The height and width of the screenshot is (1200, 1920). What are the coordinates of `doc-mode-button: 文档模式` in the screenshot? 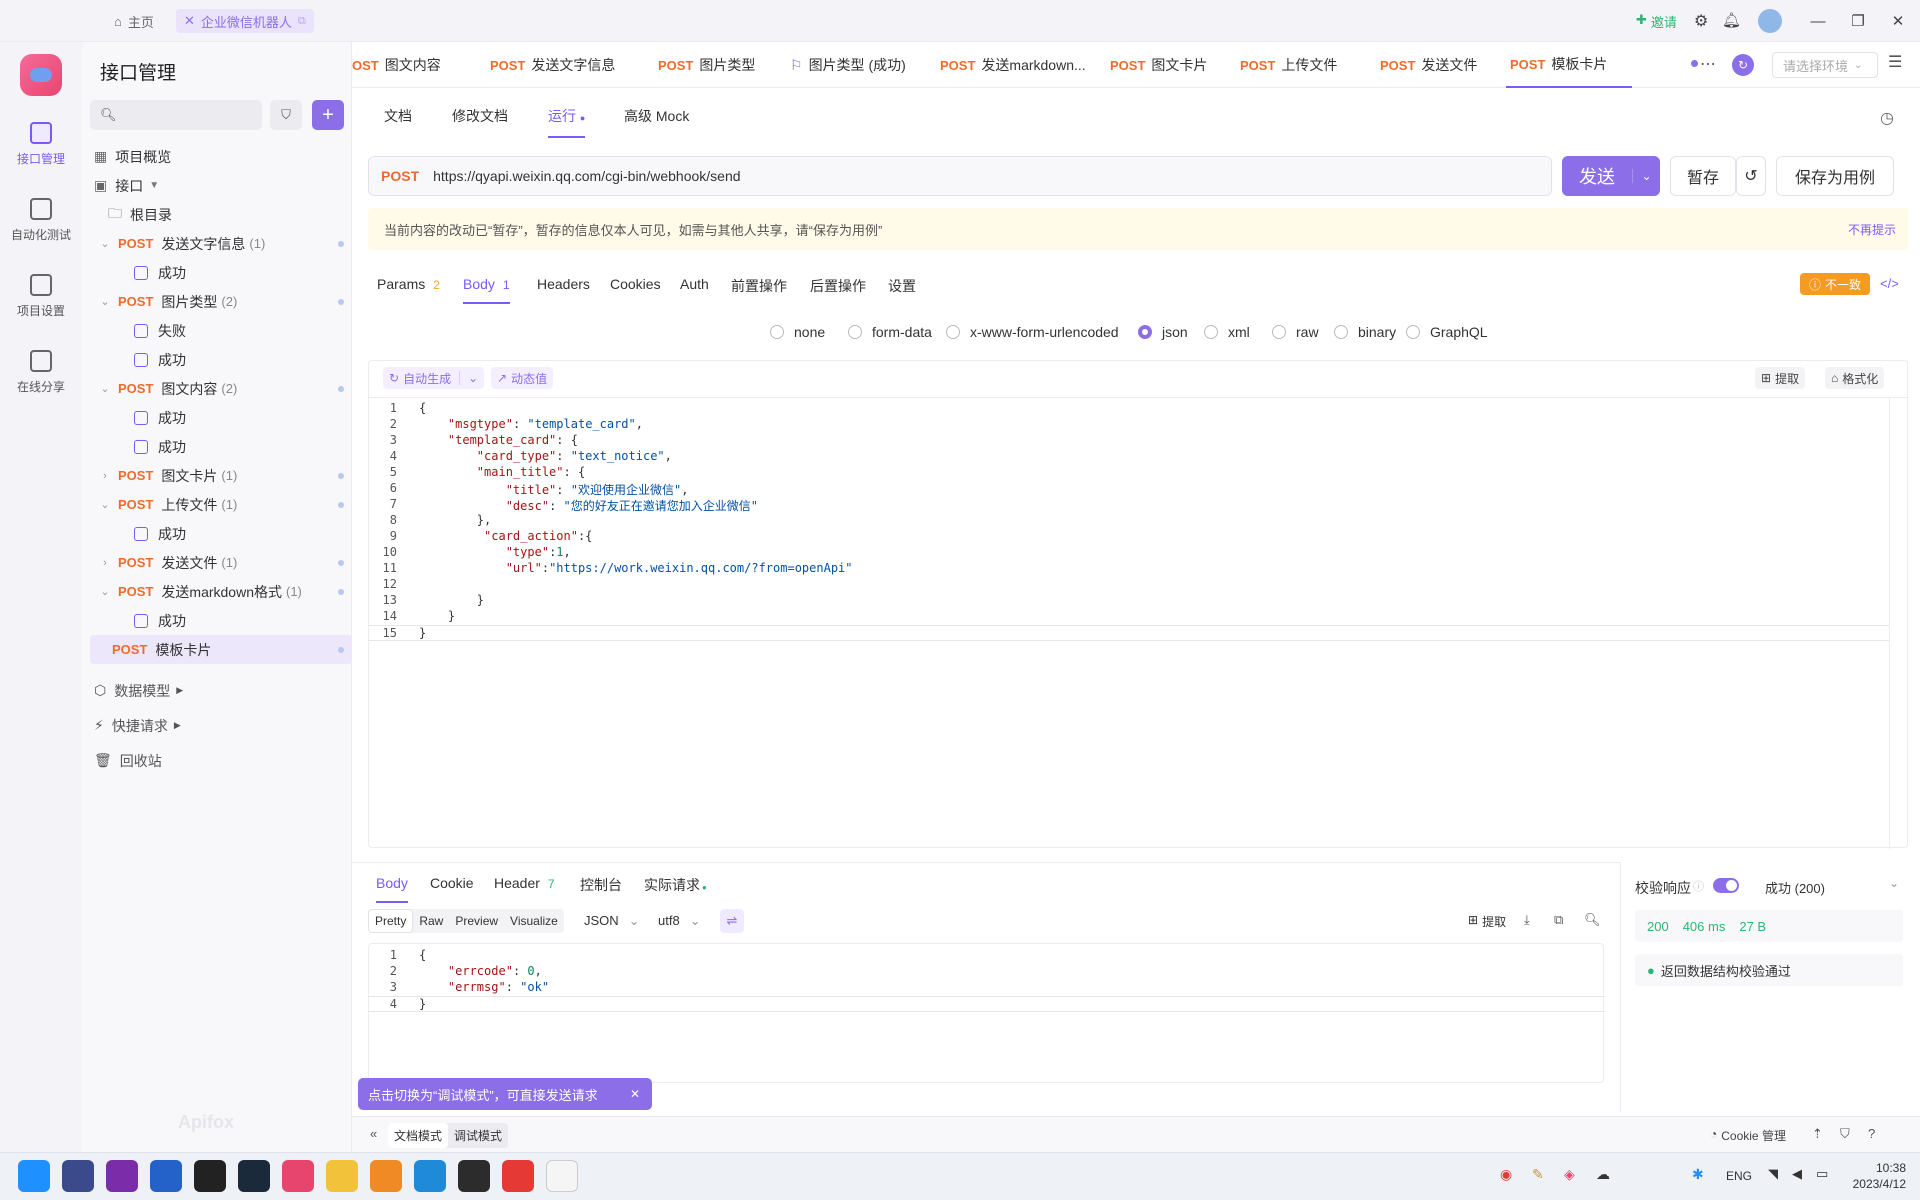 It's located at (418, 1135).